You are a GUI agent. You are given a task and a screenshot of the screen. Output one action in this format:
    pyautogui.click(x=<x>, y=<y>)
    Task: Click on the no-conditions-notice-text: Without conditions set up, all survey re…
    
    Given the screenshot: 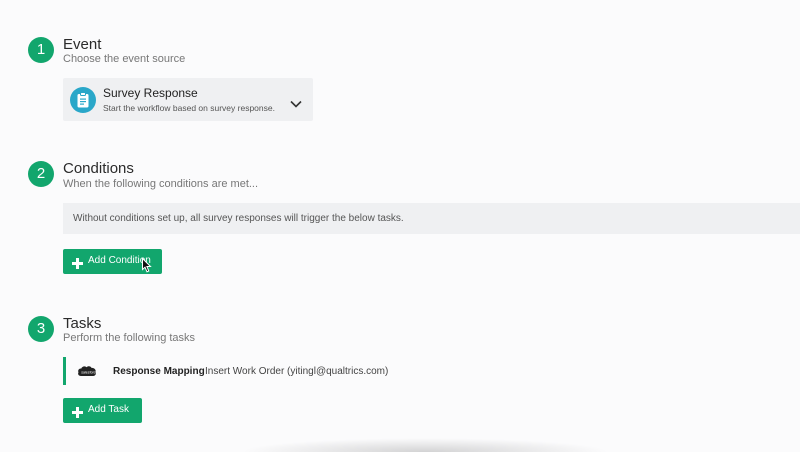 What is the action you would take?
    pyautogui.click(x=238, y=218)
    